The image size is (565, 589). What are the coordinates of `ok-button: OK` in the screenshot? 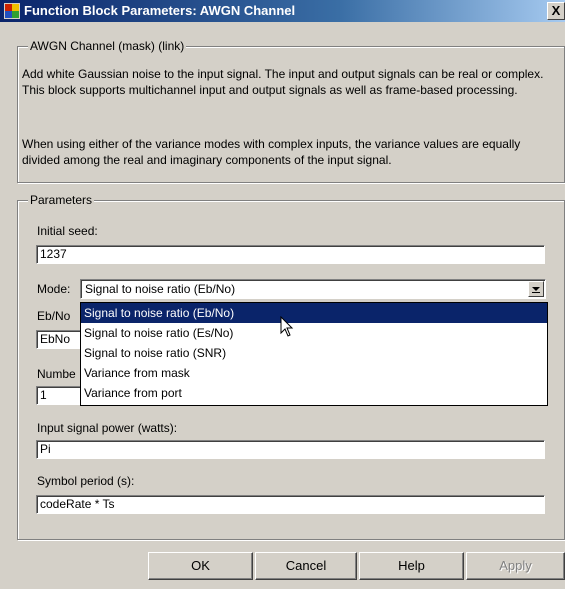 It's located at (200, 566).